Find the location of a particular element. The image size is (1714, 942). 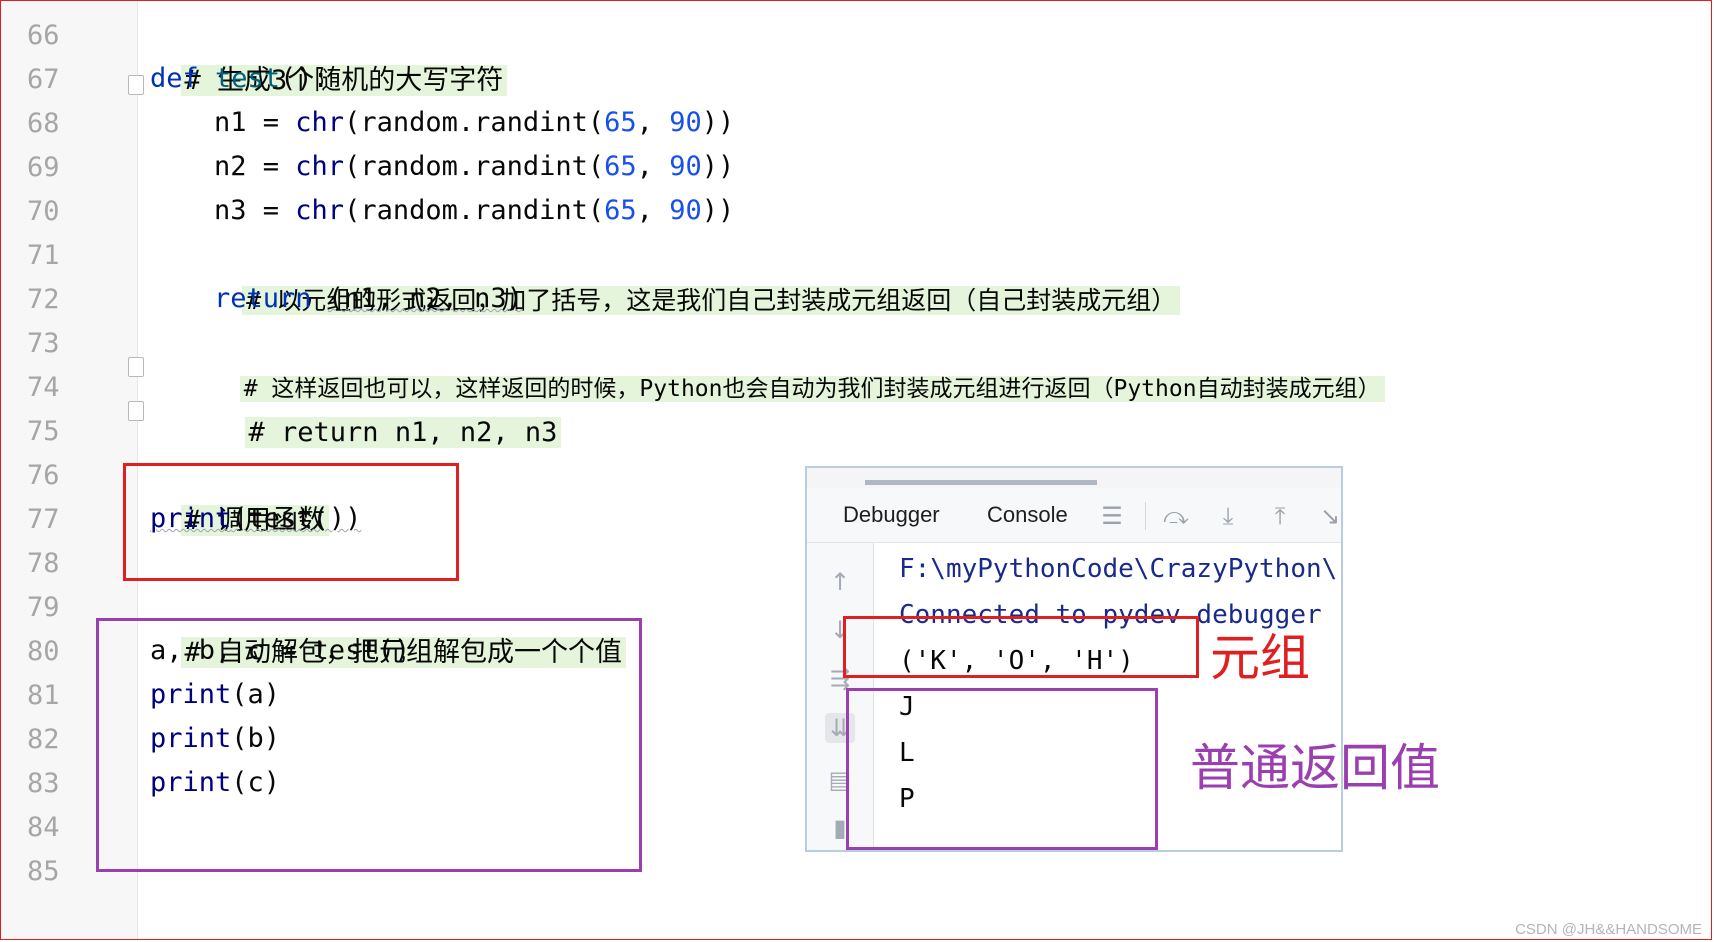

code-line-67: def test(): is located at coordinates (239, 79).